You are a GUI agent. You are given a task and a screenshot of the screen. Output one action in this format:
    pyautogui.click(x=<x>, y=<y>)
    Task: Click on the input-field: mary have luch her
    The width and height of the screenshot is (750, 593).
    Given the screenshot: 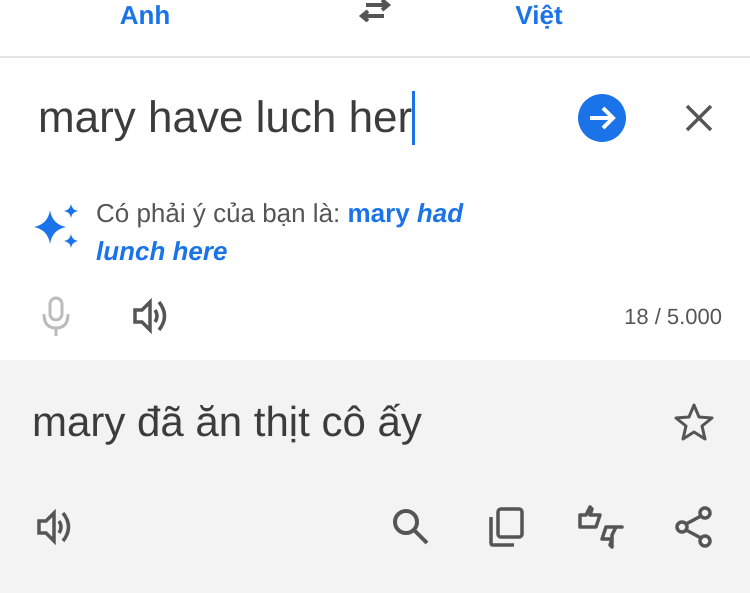 What is the action you would take?
    pyautogui.click(x=225, y=118)
    